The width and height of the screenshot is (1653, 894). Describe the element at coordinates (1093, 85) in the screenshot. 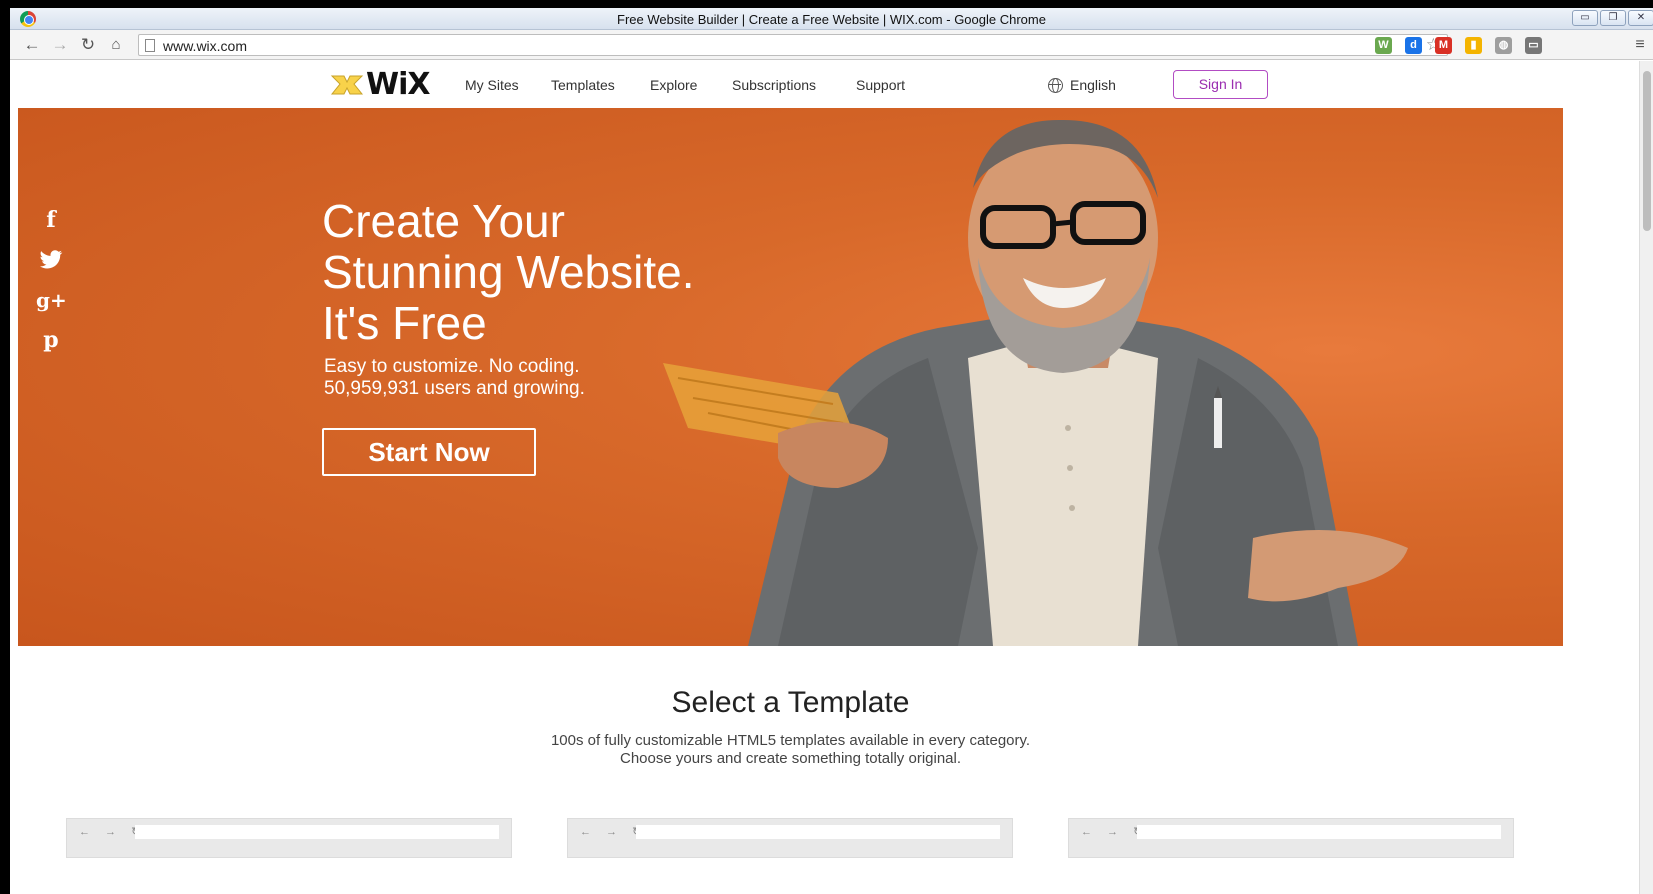

I see `language-label: English` at that location.